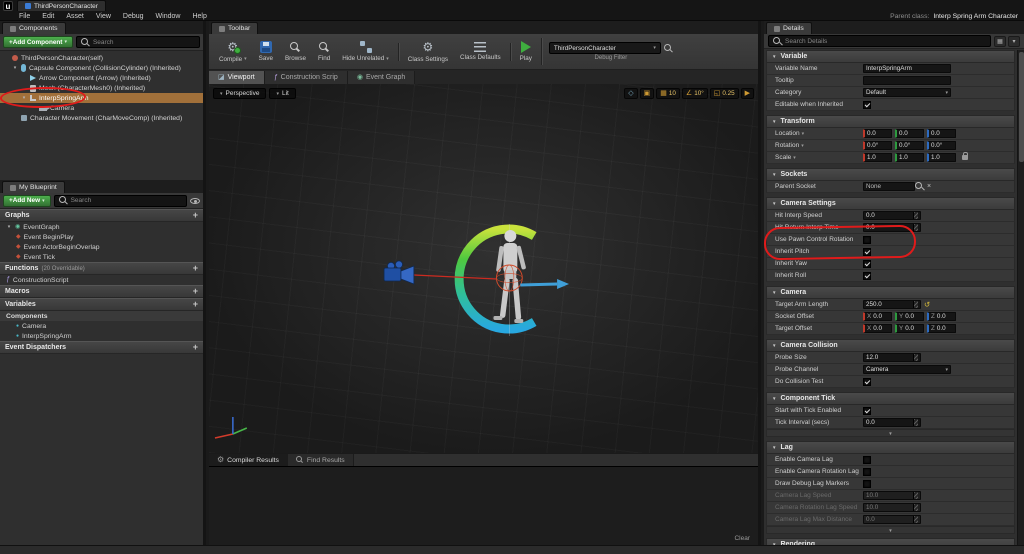 This screenshot has height=554, width=1024. I want to click on grid-snap-control: ▦ 10, so click(668, 93).